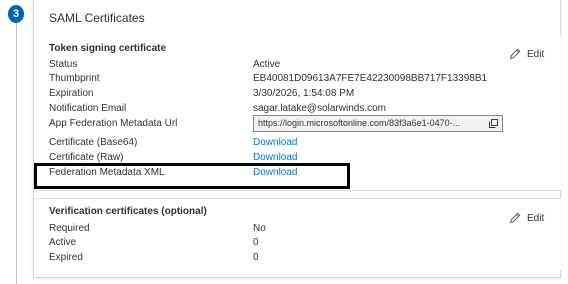 The width and height of the screenshot is (568, 284). What do you see at coordinates (63, 64) in the screenshot?
I see `status-label: Status` at bounding box center [63, 64].